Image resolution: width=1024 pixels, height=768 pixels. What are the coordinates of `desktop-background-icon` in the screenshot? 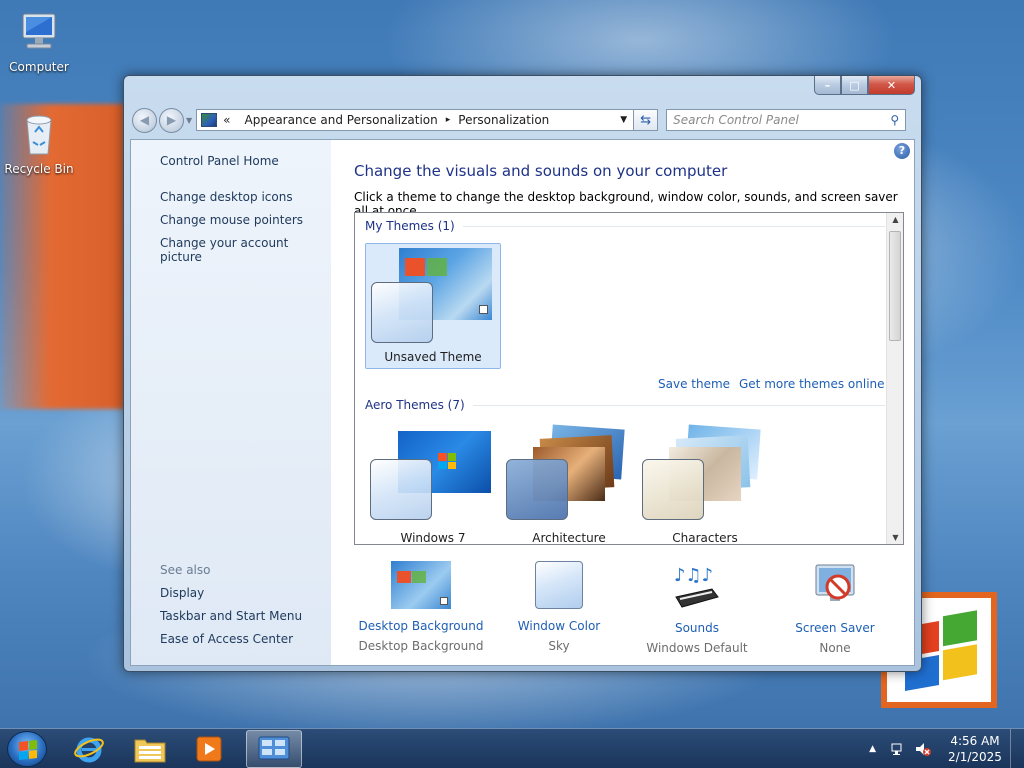 It's located at (421, 585).